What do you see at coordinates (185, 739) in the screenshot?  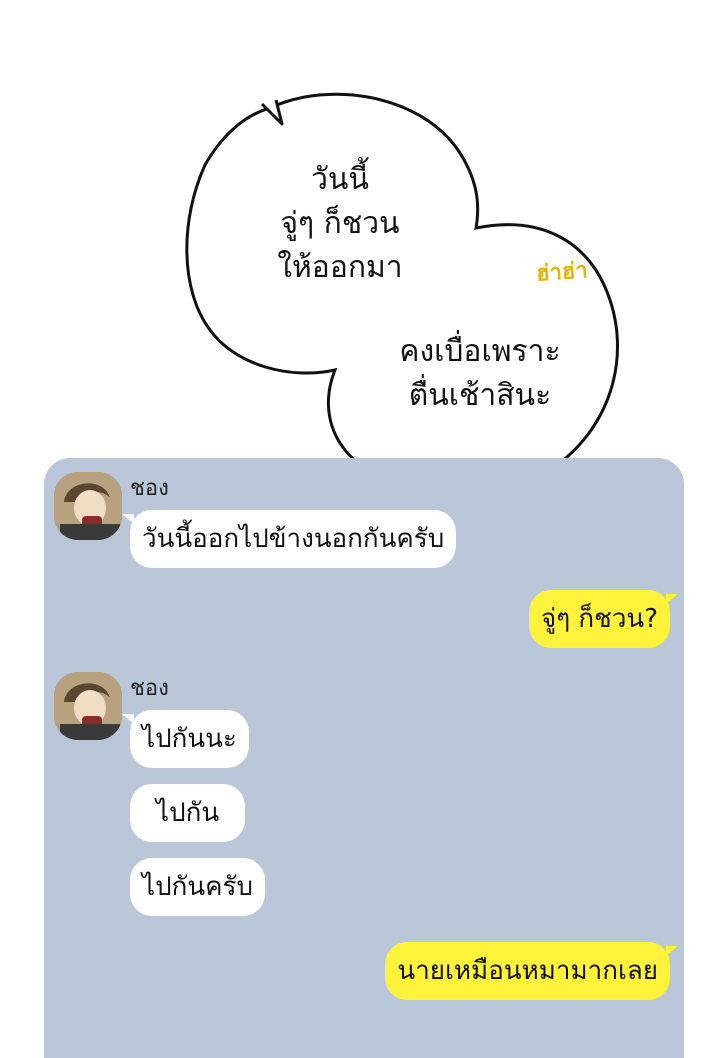 I see `incoming-message: ไปกันนะ` at bounding box center [185, 739].